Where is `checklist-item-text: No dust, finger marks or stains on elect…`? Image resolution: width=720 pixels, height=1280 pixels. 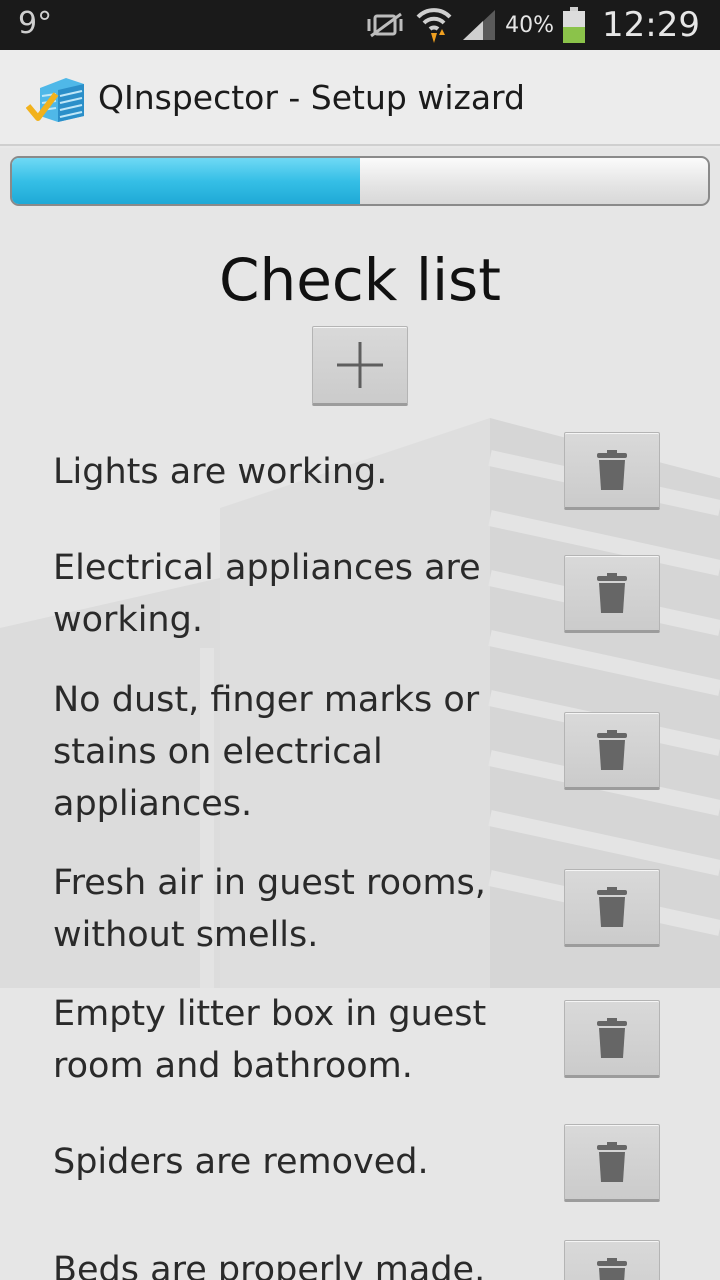
checklist-item-text: No dust, finger marks or stains on elect… is located at coordinates (266, 752).